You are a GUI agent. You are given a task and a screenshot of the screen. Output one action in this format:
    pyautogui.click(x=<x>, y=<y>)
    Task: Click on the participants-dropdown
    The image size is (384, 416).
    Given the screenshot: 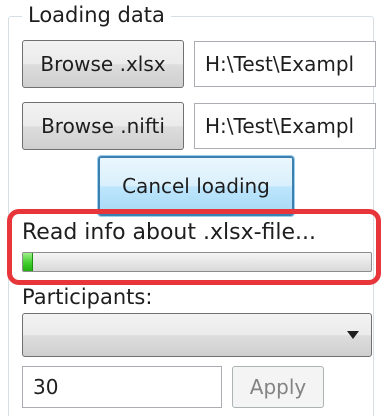 What is the action you would take?
    pyautogui.click(x=197, y=335)
    